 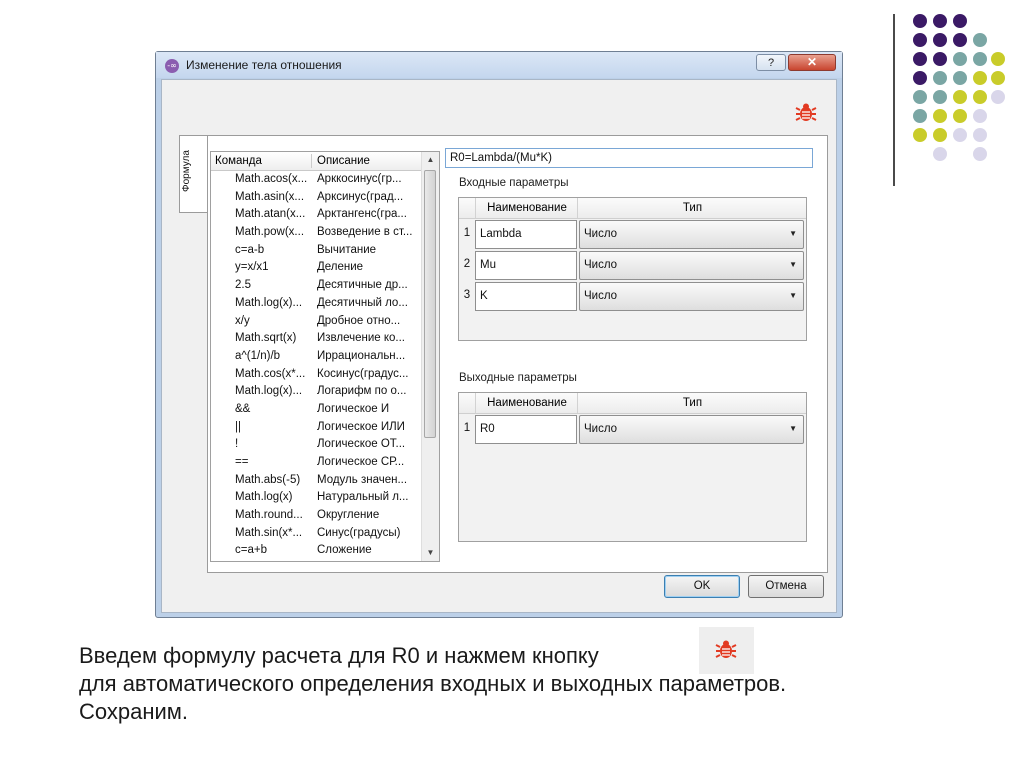 I want to click on auto-detect-button, so click(x=806, y=113).